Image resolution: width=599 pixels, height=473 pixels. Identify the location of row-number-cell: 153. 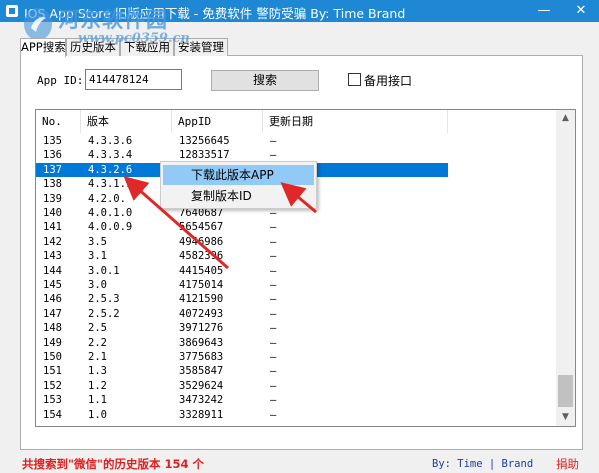
(52, 400).